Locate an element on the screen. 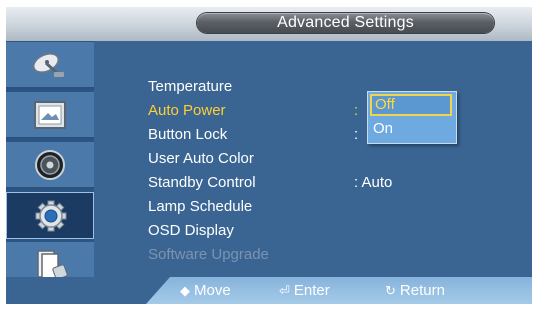  return-icon: ↻ is located at coordinates (390, 290).